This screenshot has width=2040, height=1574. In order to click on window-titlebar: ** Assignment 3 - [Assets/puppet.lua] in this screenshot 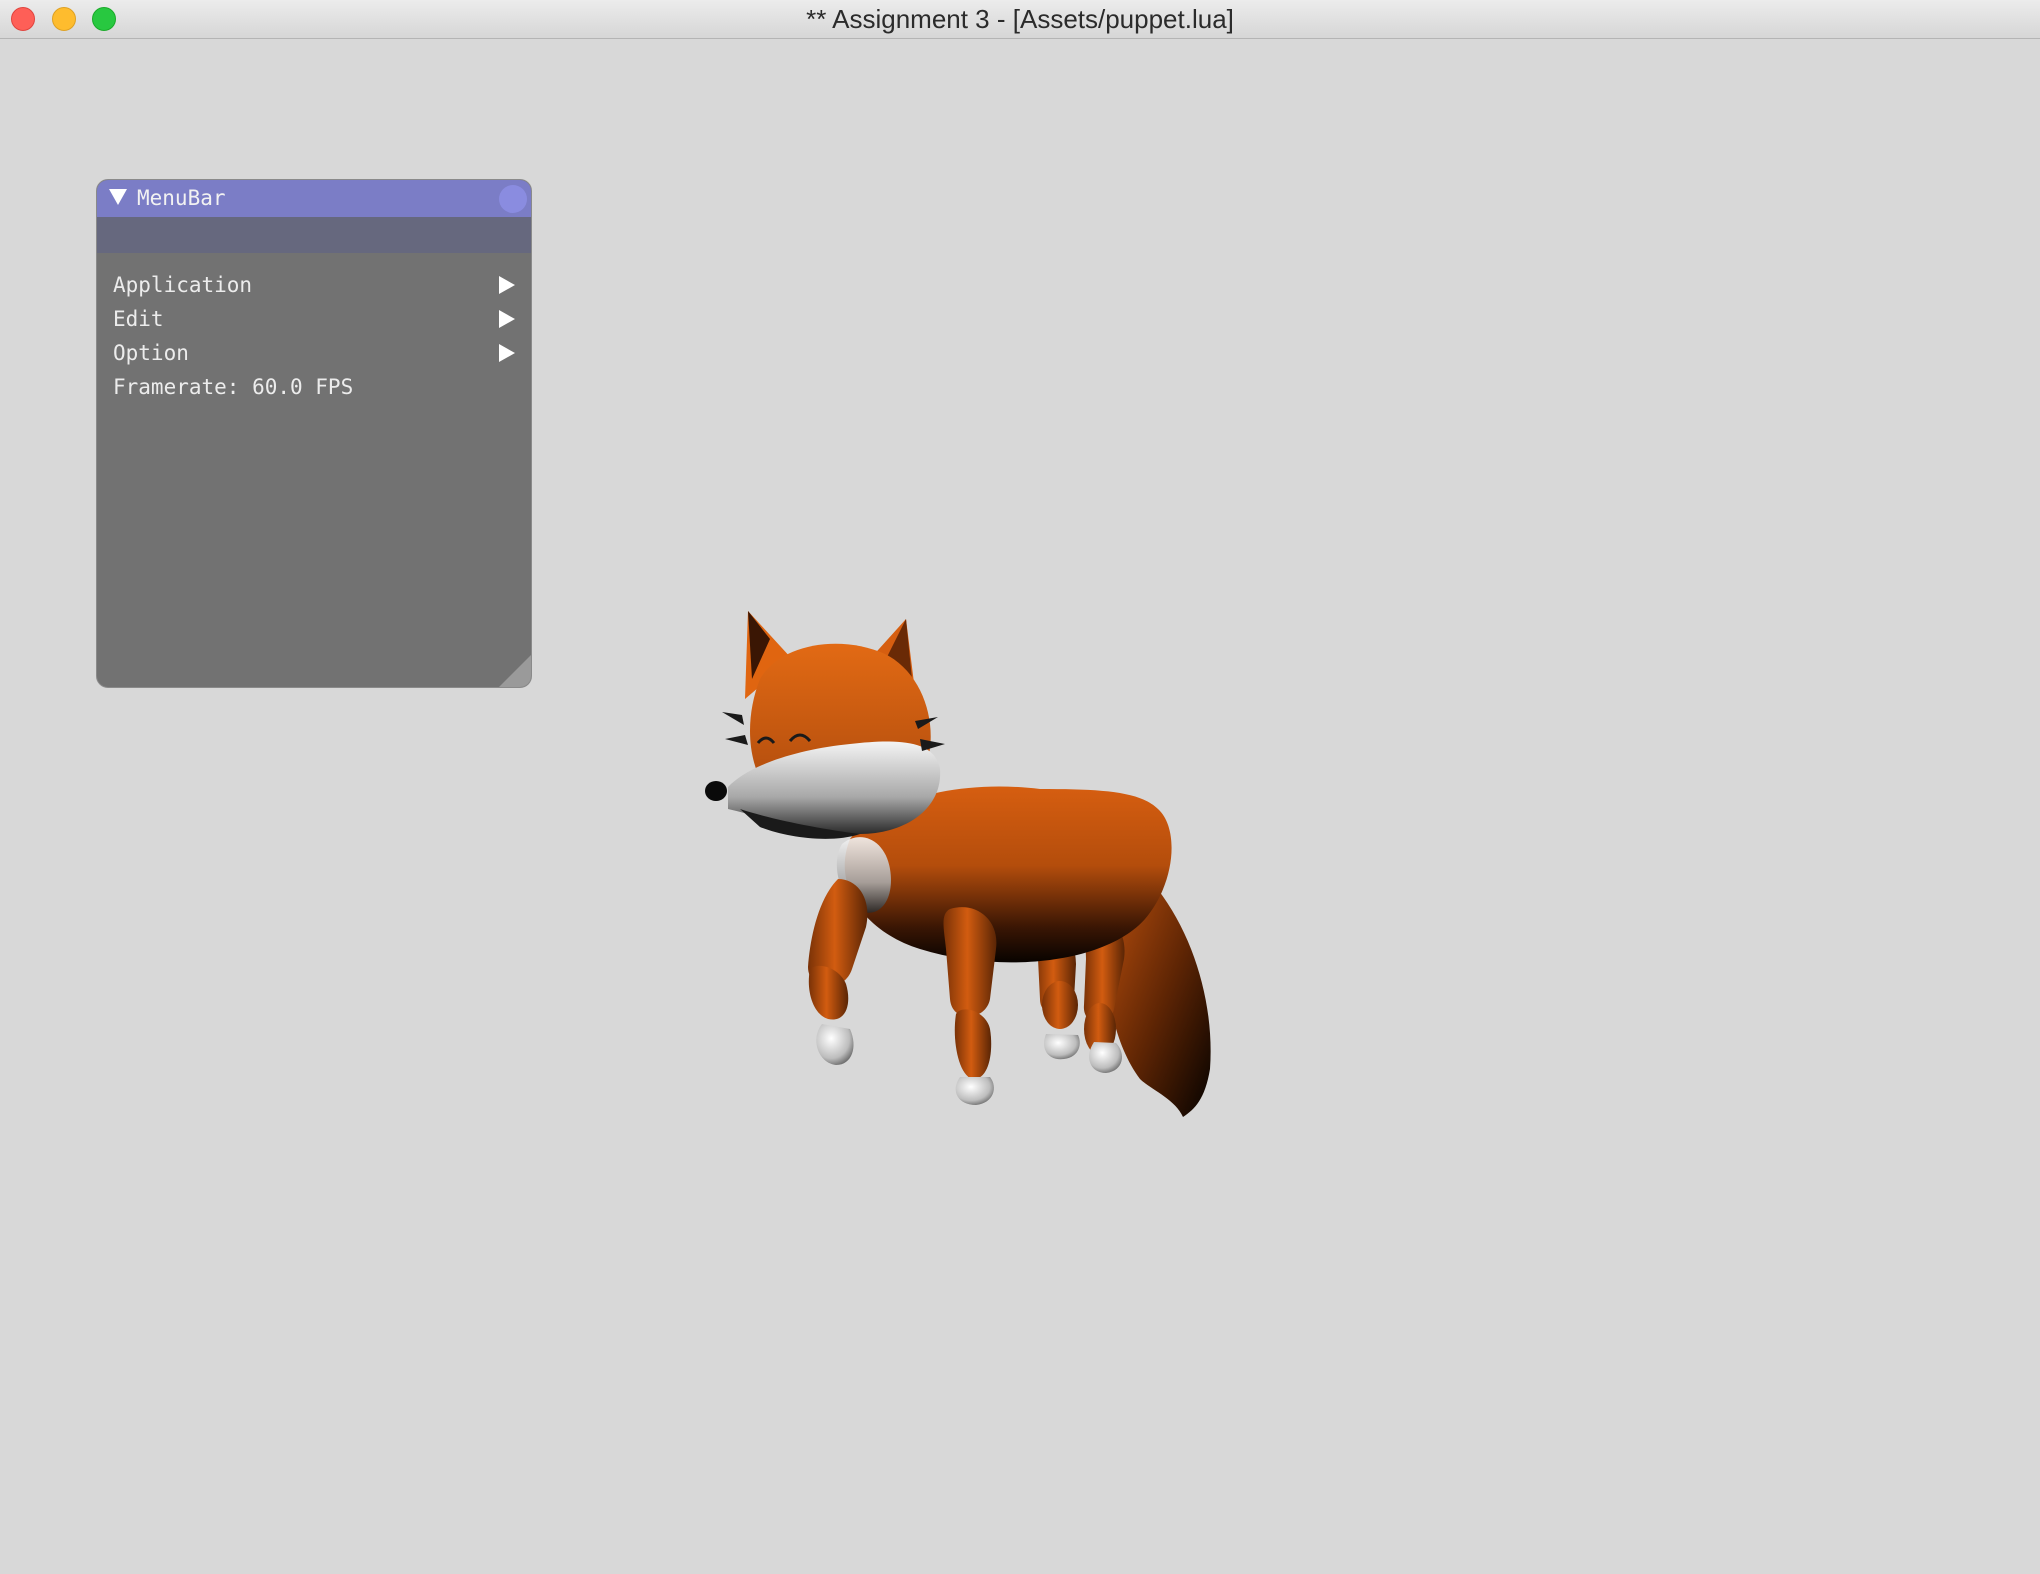, I will do `click(1020, 19)`.